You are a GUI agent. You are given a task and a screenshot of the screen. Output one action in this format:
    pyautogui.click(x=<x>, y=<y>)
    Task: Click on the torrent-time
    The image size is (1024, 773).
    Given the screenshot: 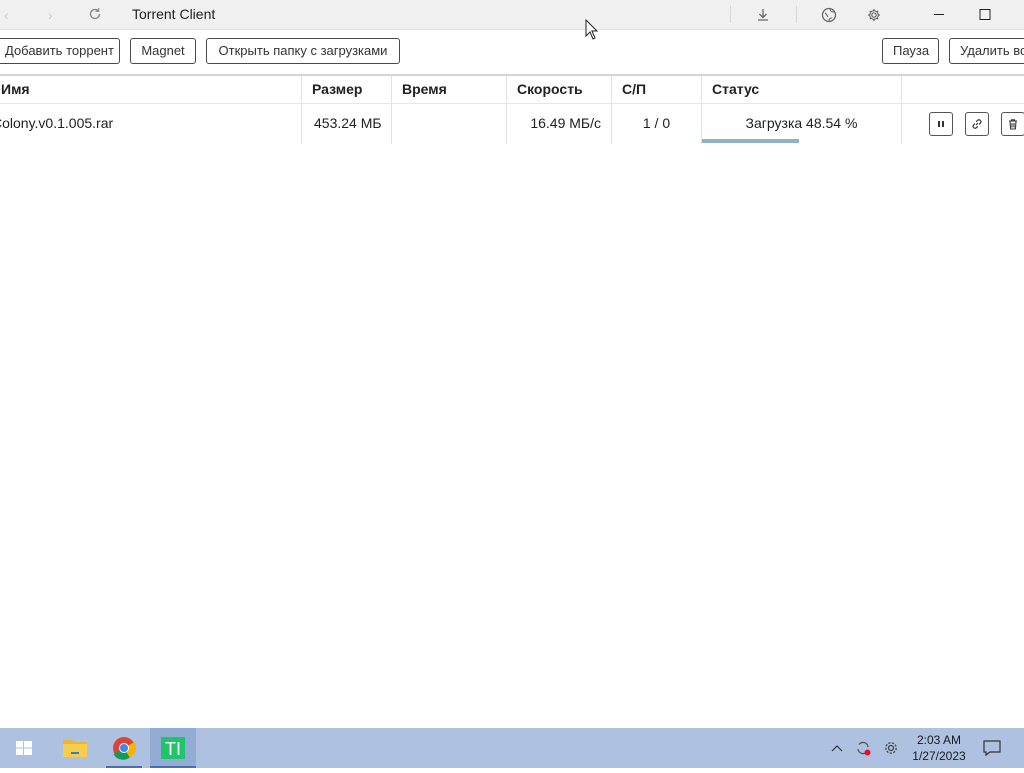 What is the action you would take?
    pyautogui.click(x=449, y=124)
    